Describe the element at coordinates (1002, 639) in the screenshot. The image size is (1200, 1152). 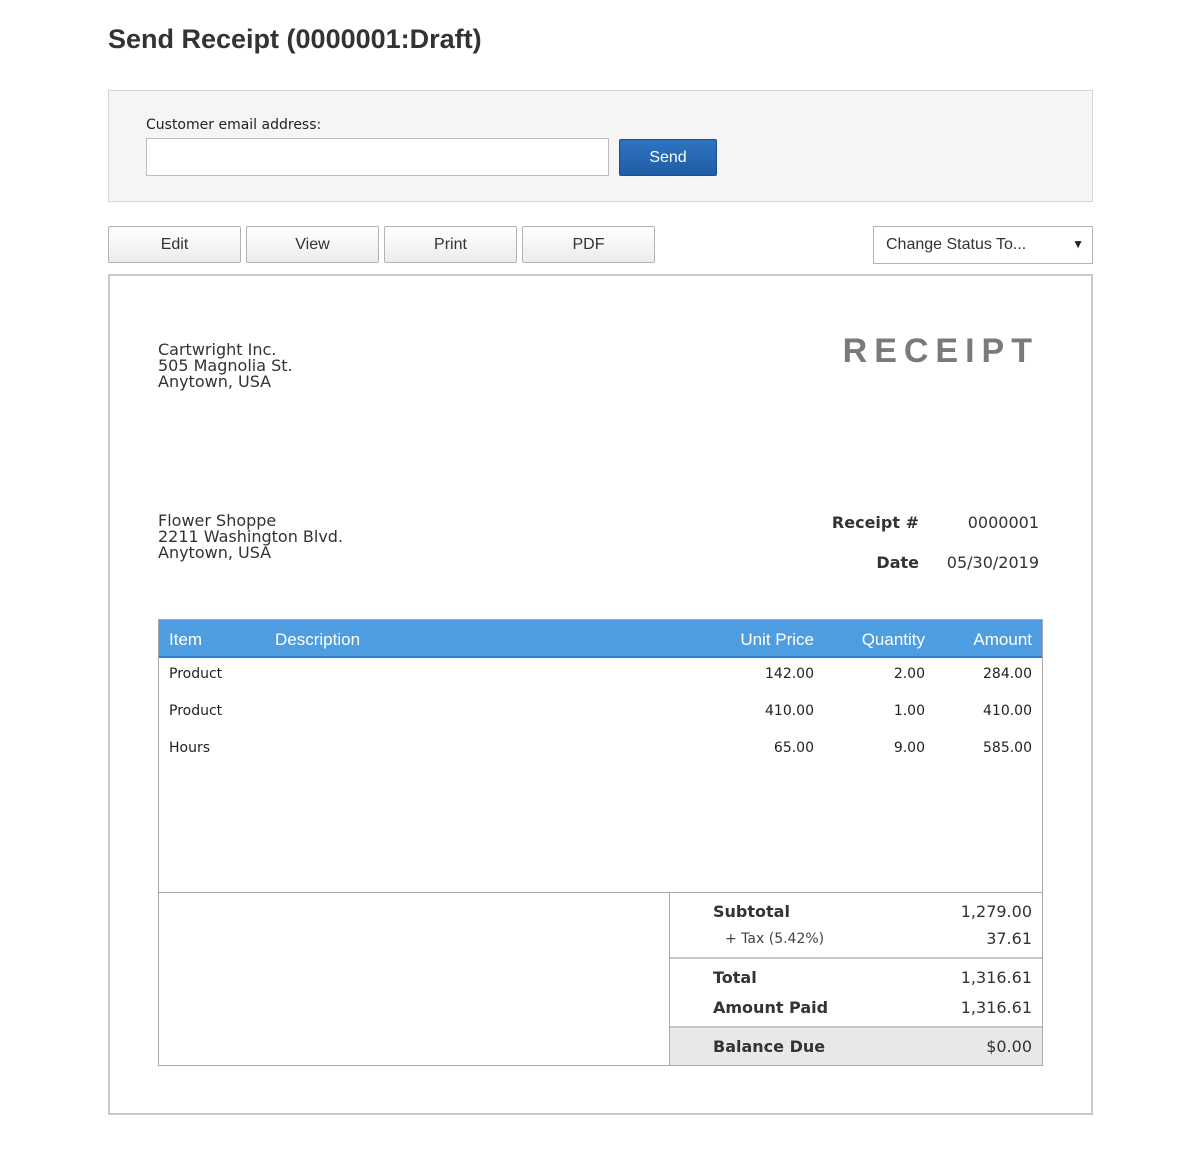
I see `column-header-amount: Amount` at that location.